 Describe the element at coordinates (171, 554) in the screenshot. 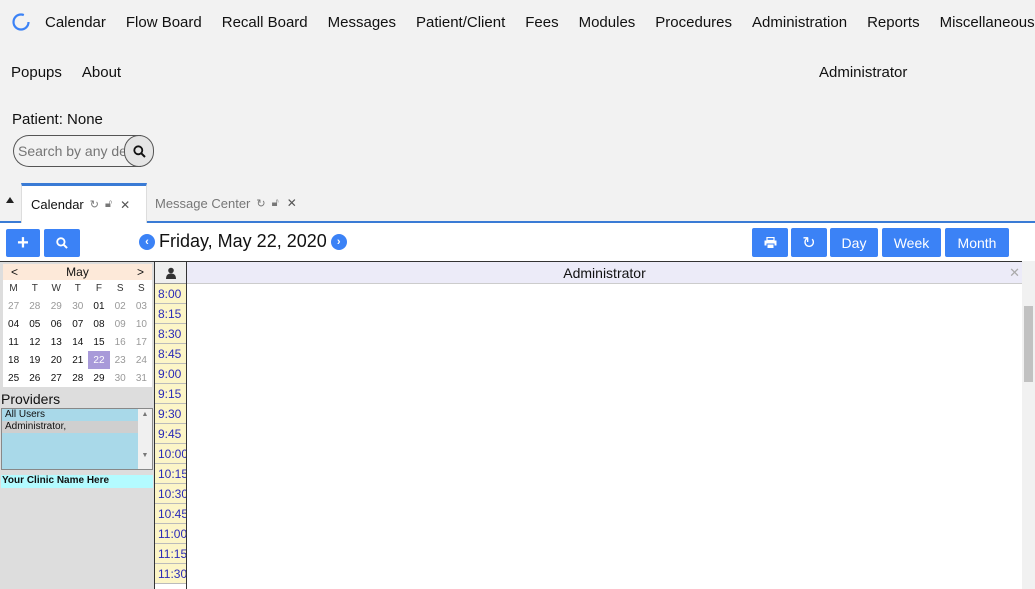

I see `time-slot: 11:15` at that location.